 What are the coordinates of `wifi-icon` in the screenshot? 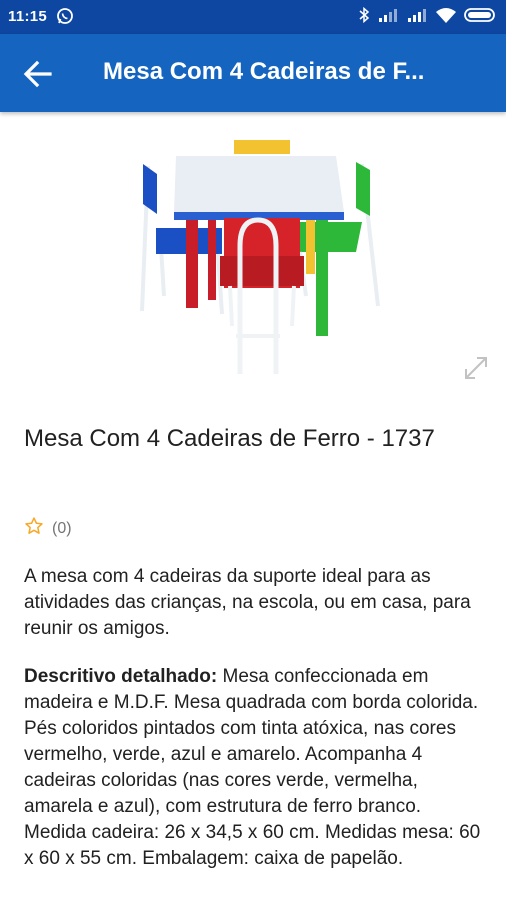 It's located at (446, 17).